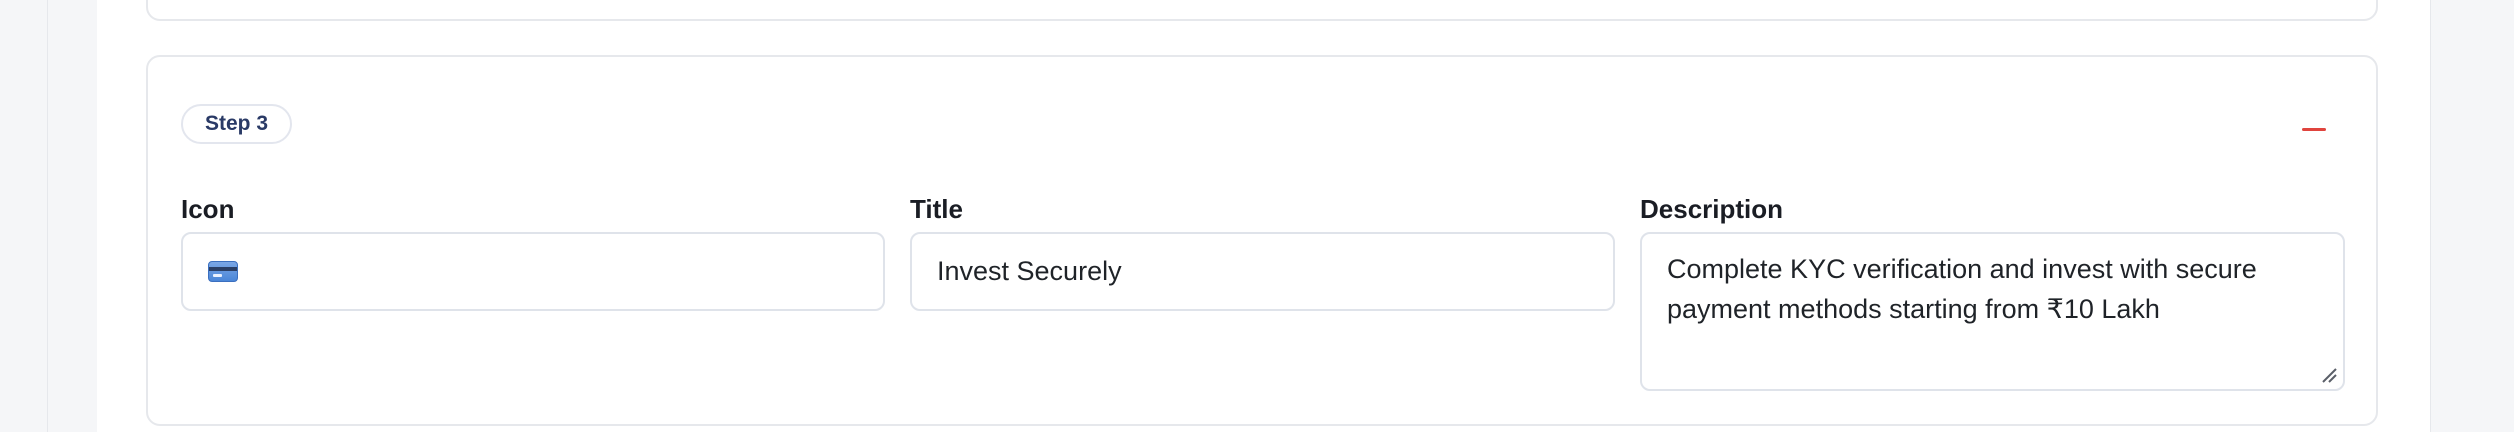 The height and width of the screenshot is (432, 2514). I want to click on icon-field-label: Icon, so click(208, 209).